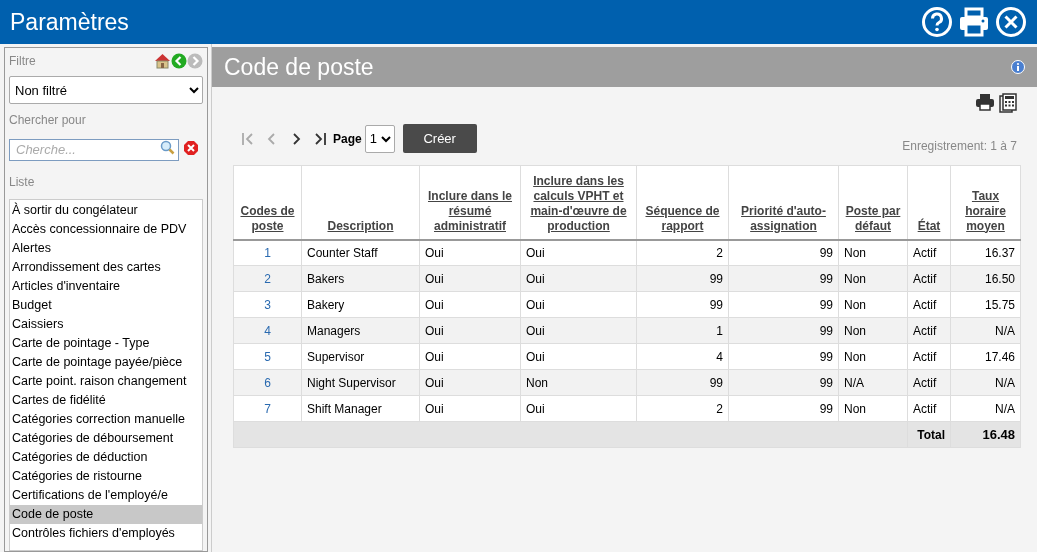 This screenshot has width=1037, height=552. I want to click on table-cell: Counter Staff, so click(360, 252).